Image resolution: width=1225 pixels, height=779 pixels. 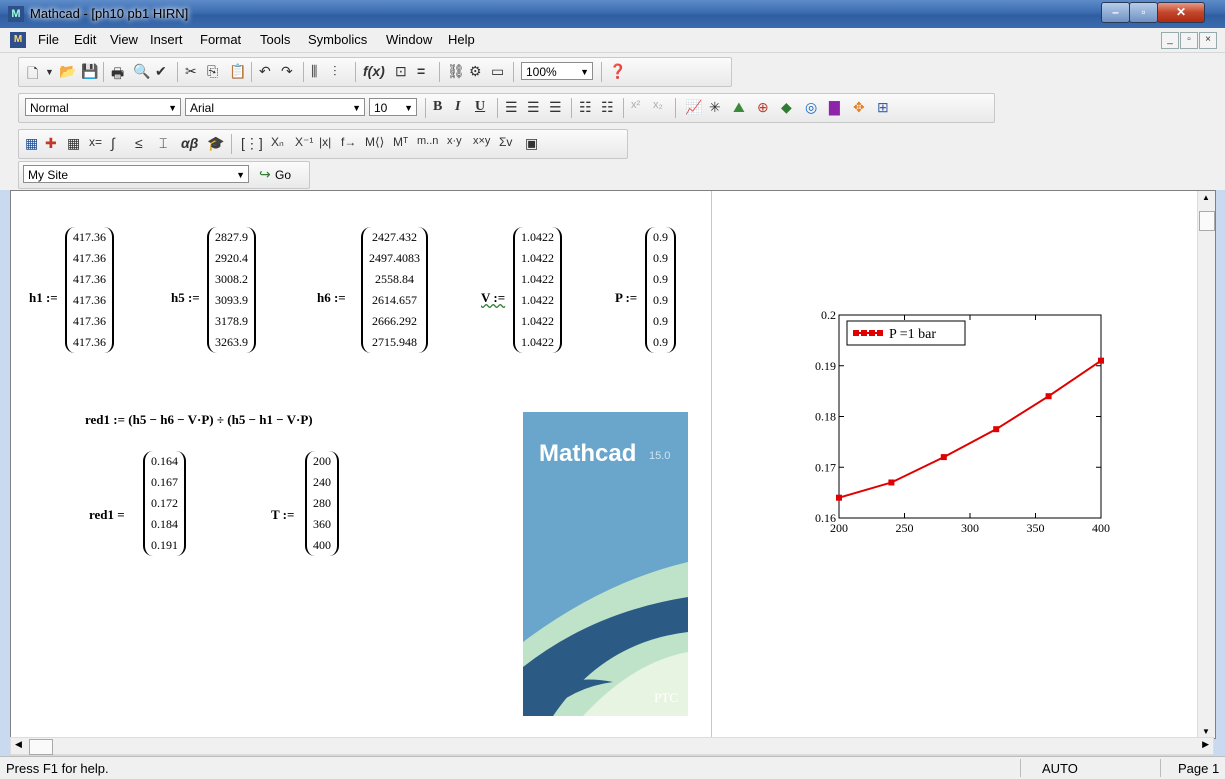 What do you see at coordinates (811, 107) in the screenshot?
I see `graph-scatter-icon: ◎` at bounding box center [811, 107].